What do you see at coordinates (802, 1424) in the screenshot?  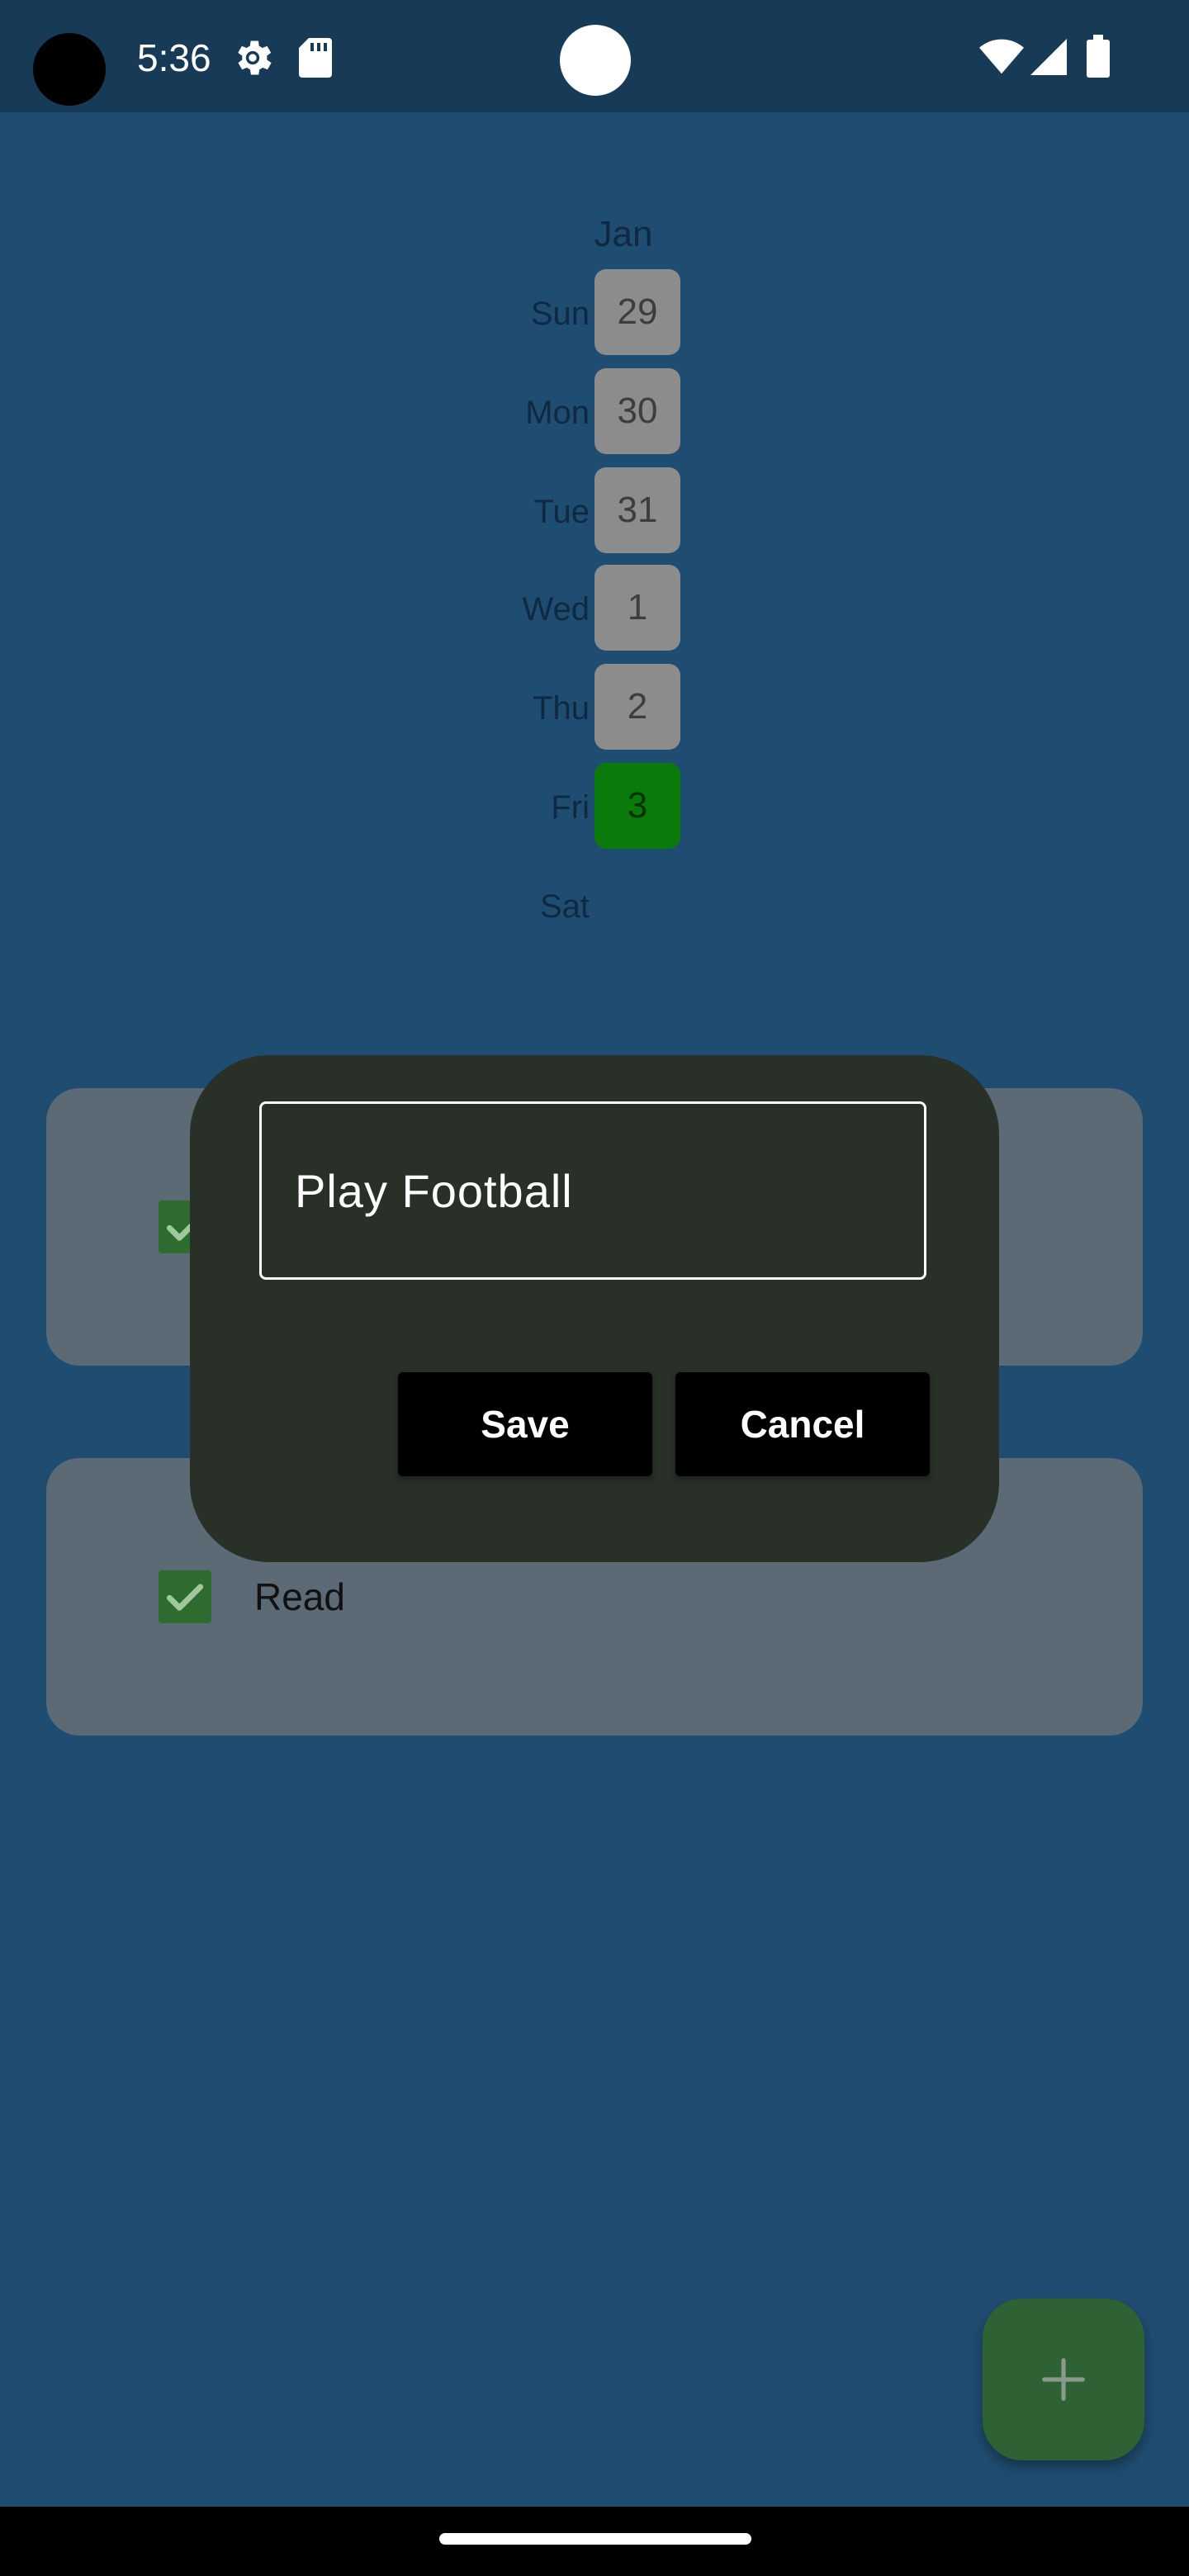 I see `cancel-button: Cancel` at bounding box center [802, 1424].